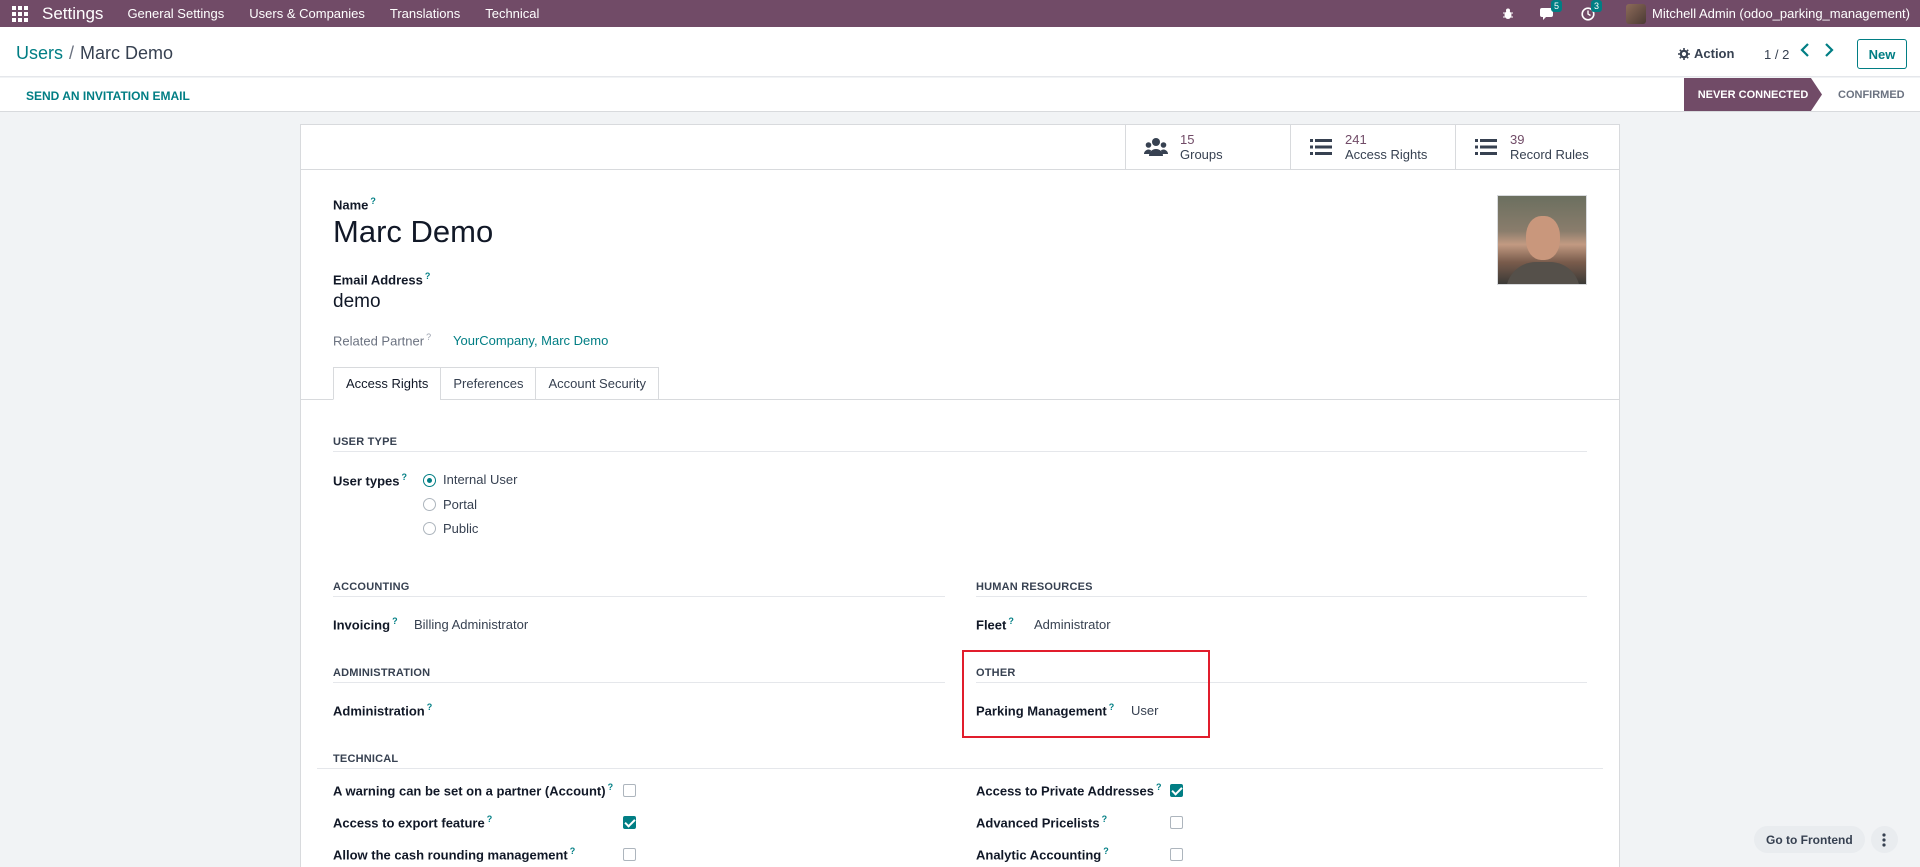 This screenshot has width=1920, height=867. What do you see at coordinates (454, 854) in the screenshot?
I see `tech-left-2-label: Allow the cash rounding management?` at bounding box center [454, 854].